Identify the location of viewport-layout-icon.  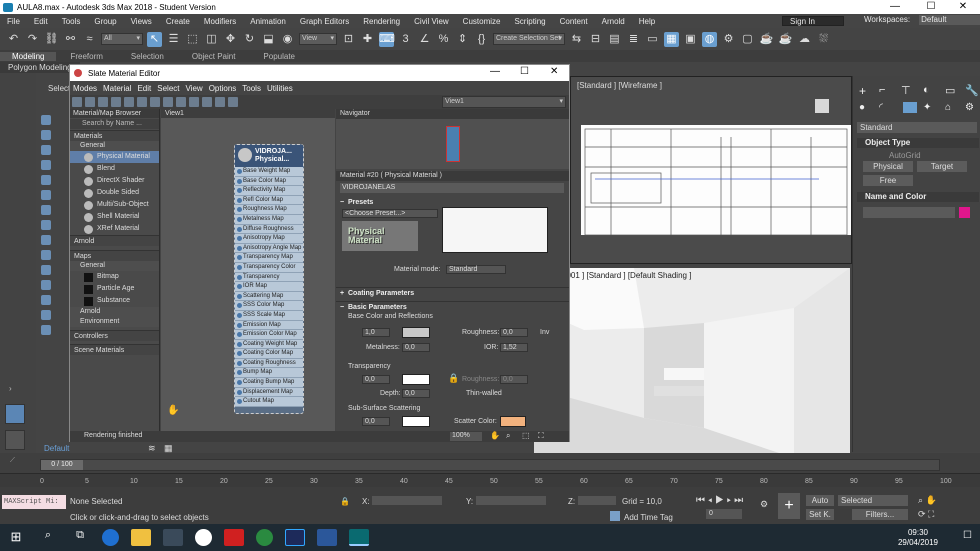
(15, 414).